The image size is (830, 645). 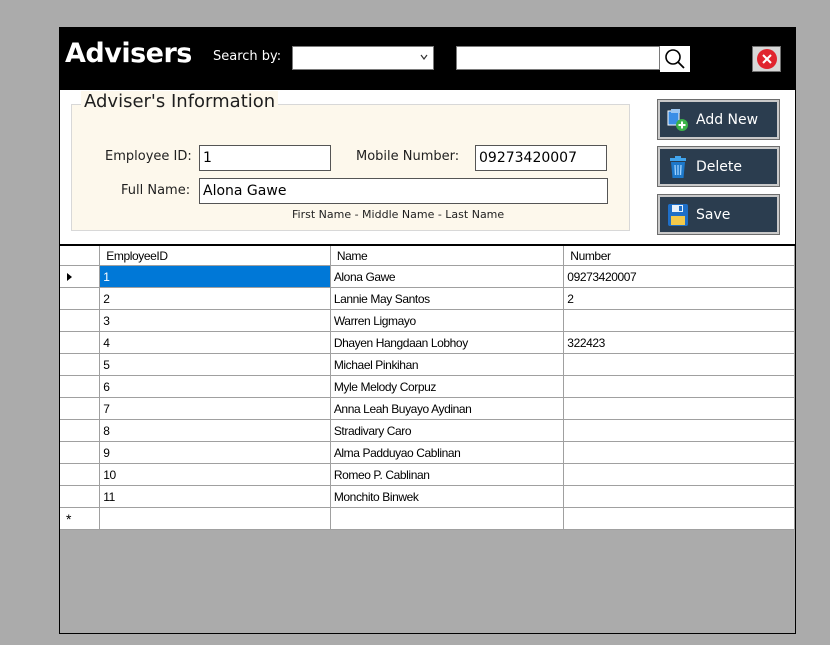 What do you see at coordinates (679, 276) in the screenshot?
I see `cell-number: 09273420007` at bounding box center [679, 276].